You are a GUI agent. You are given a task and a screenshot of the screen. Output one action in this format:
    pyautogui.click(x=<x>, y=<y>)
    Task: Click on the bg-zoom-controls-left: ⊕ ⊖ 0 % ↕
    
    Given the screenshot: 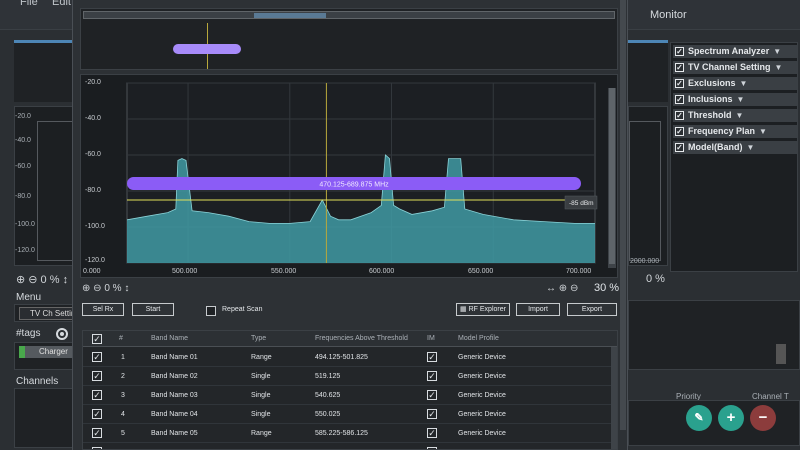 What is the action you would take?
    pyautogui.click(x=42, y=279)
    